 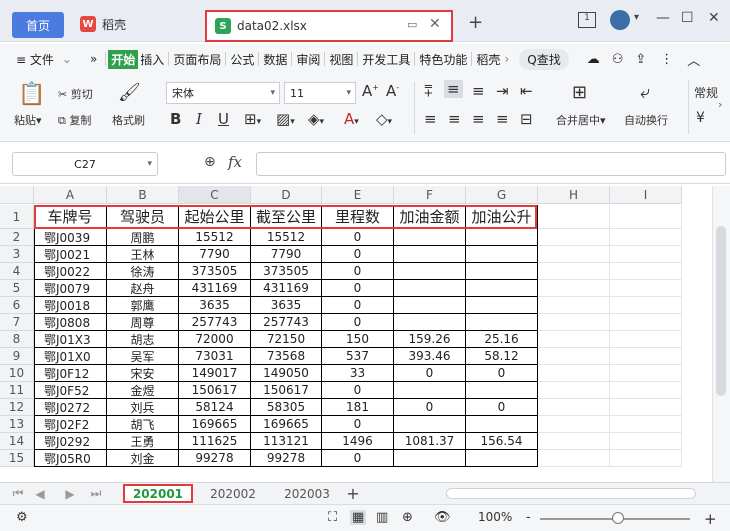 I want to click on table-cell: 周尊, so click(x=143, y=322).